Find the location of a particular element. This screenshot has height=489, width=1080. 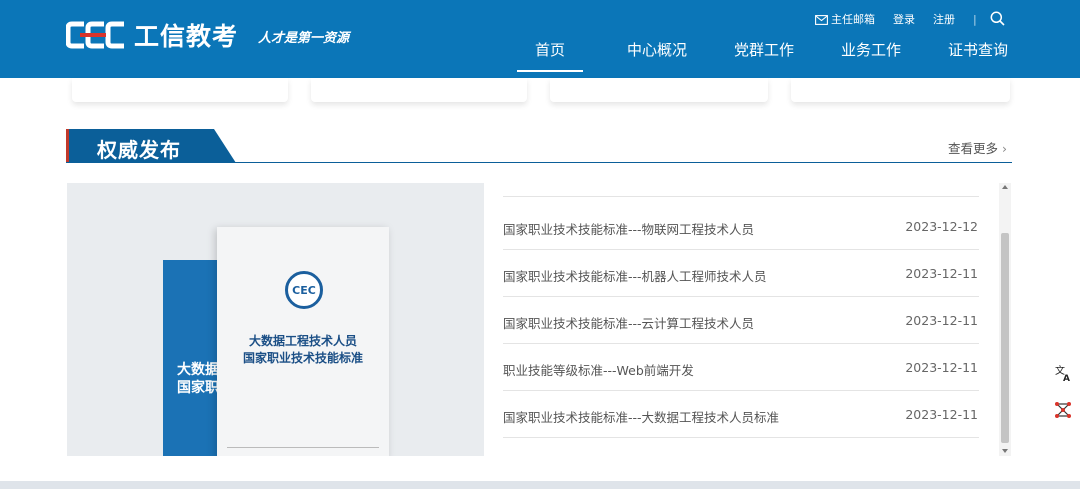

mailbox-label: 主任邮箱 is located at coordinates (853, 19).